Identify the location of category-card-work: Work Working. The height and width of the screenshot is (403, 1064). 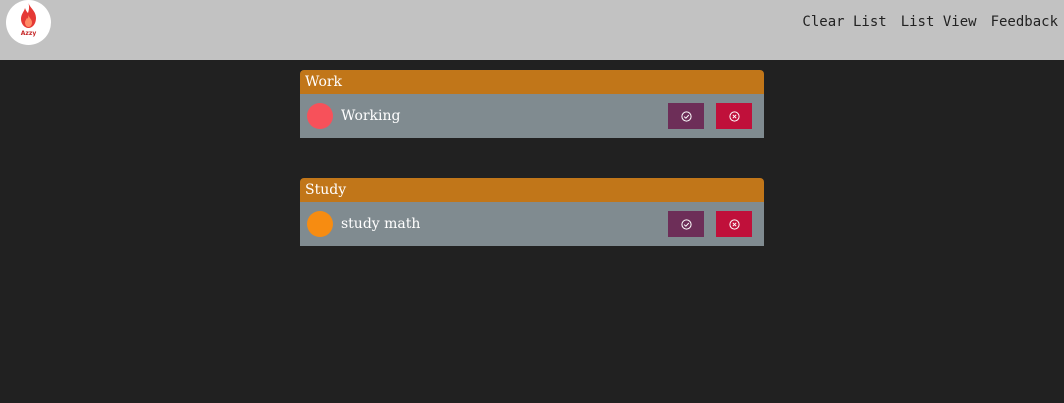
(532, 104).